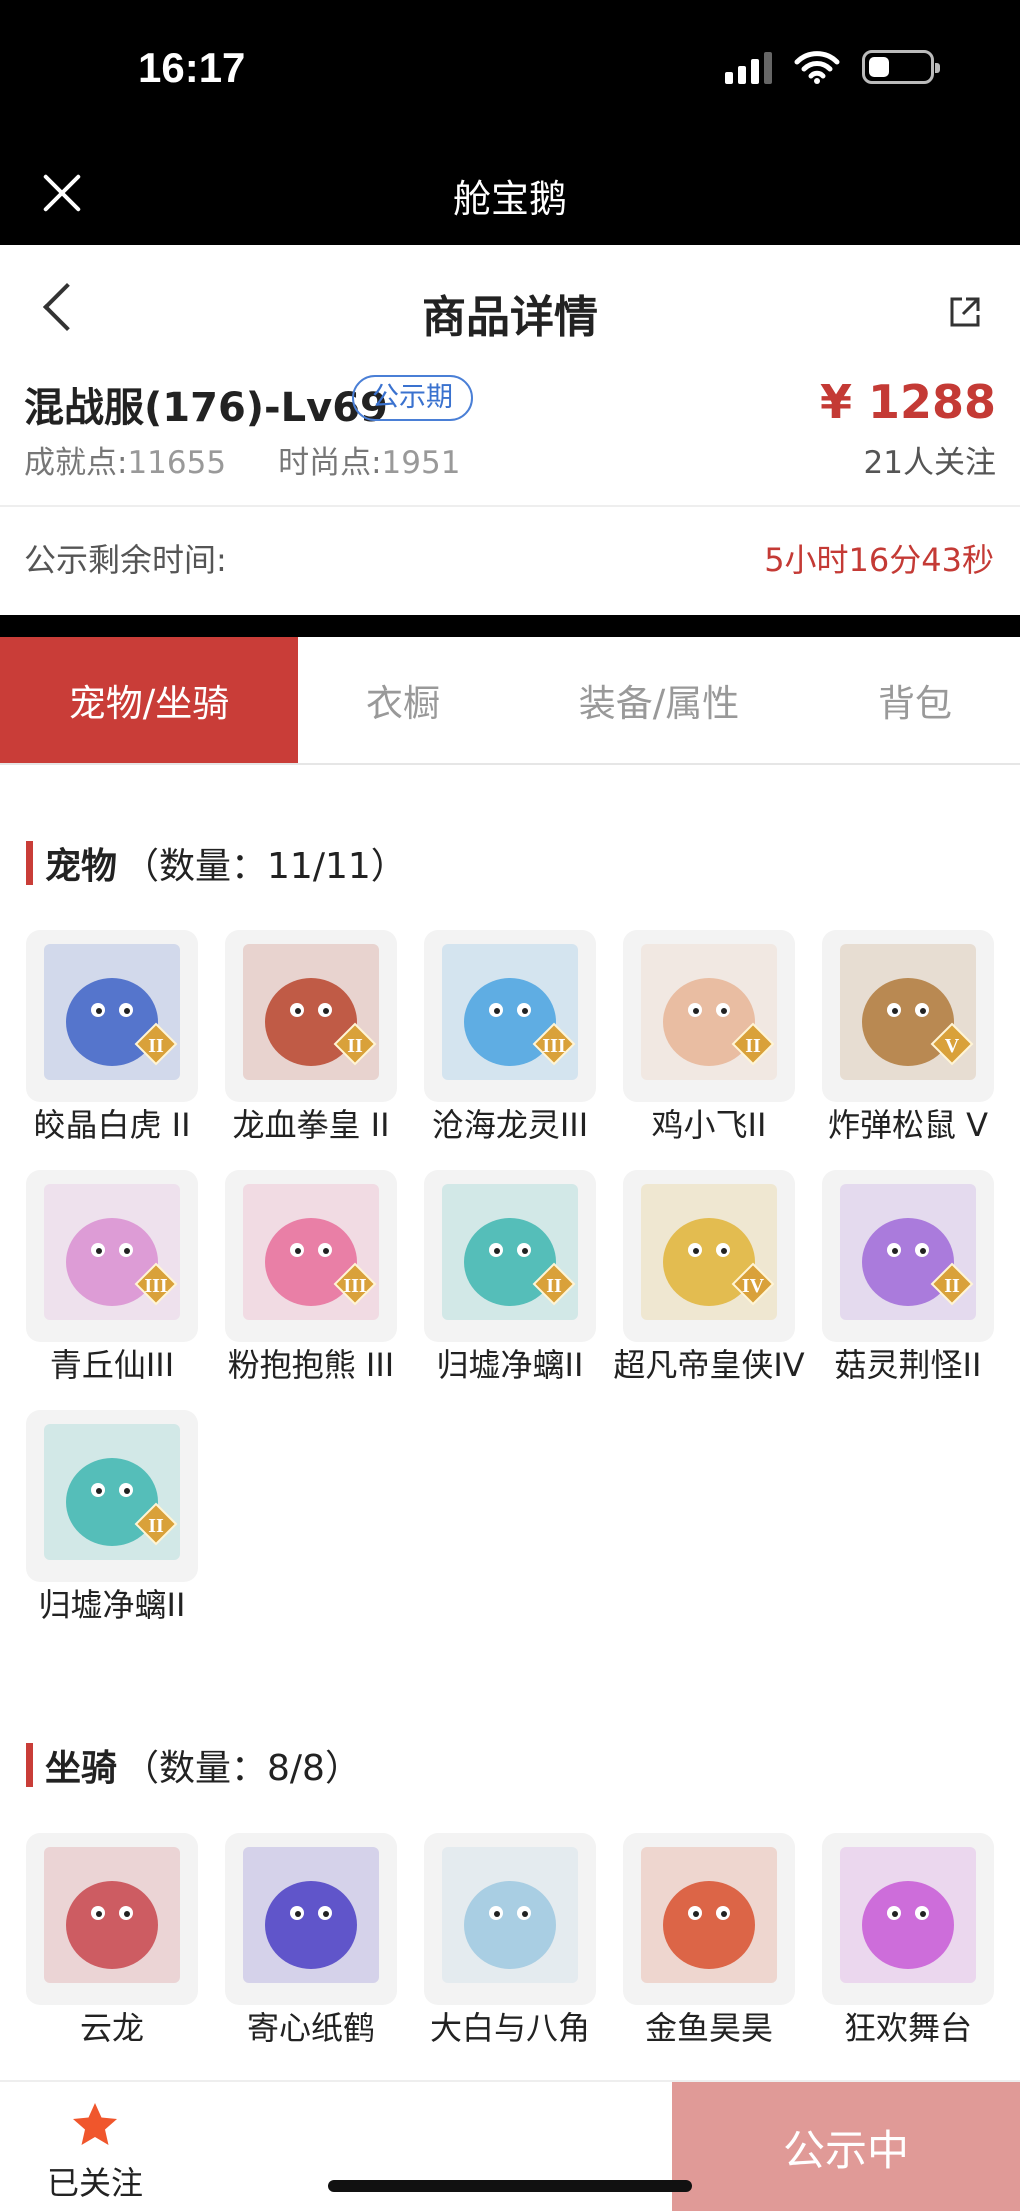 The image size is (1020, 2211). I want to click on pet-name: 粉抱抱熊 III, so click(311, 1365).